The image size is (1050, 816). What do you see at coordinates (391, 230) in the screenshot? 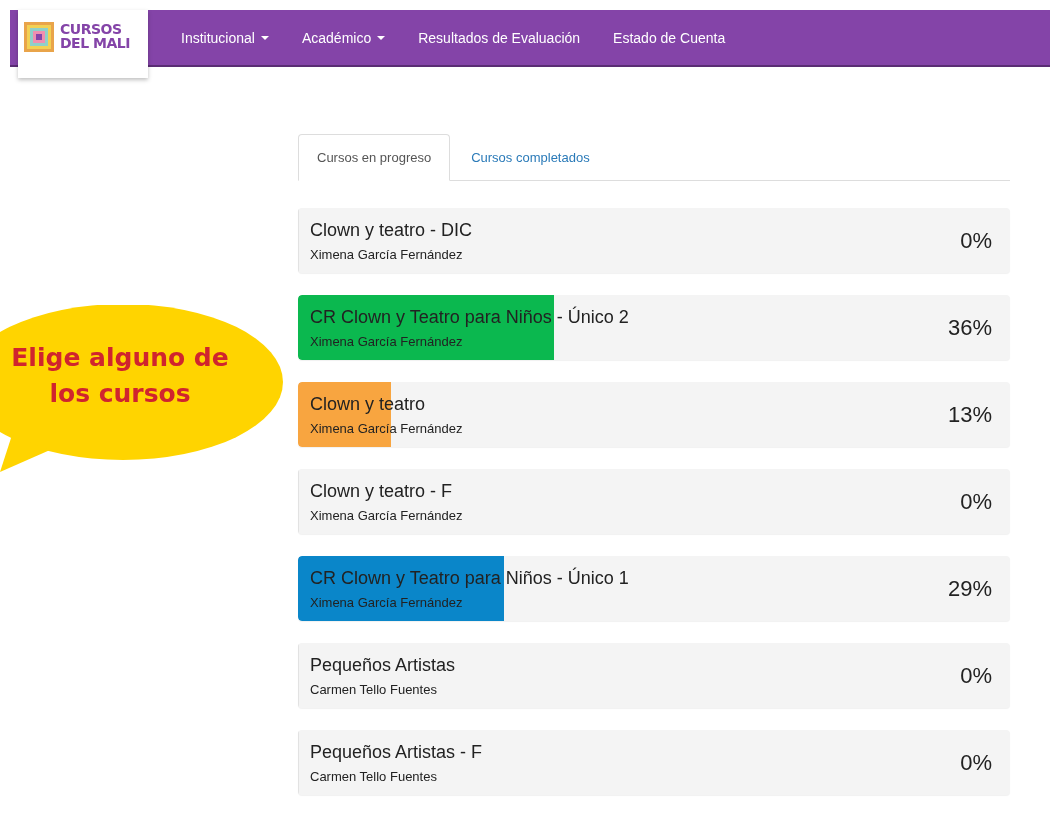
I see `course-title: Clown y teatro - DIC` at bounding box center [391, 230].